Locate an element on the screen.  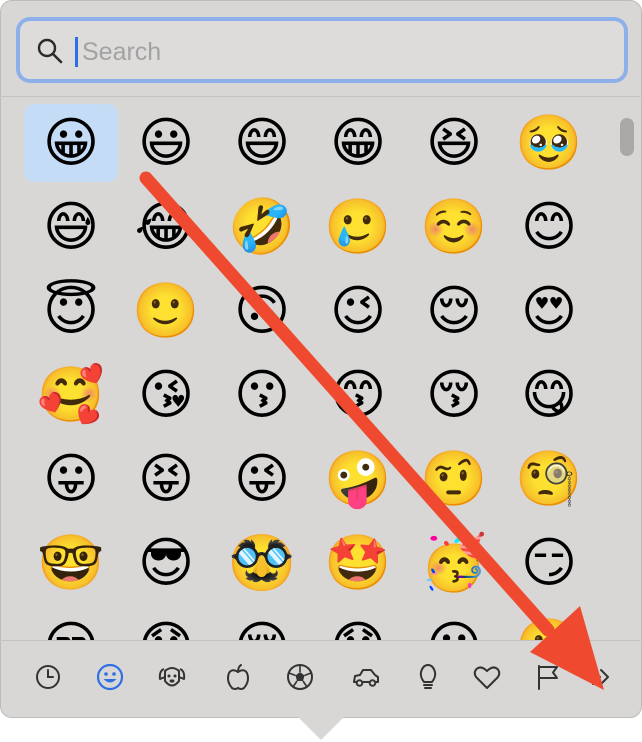
tab-smileys is located at coordinates (110, 677).